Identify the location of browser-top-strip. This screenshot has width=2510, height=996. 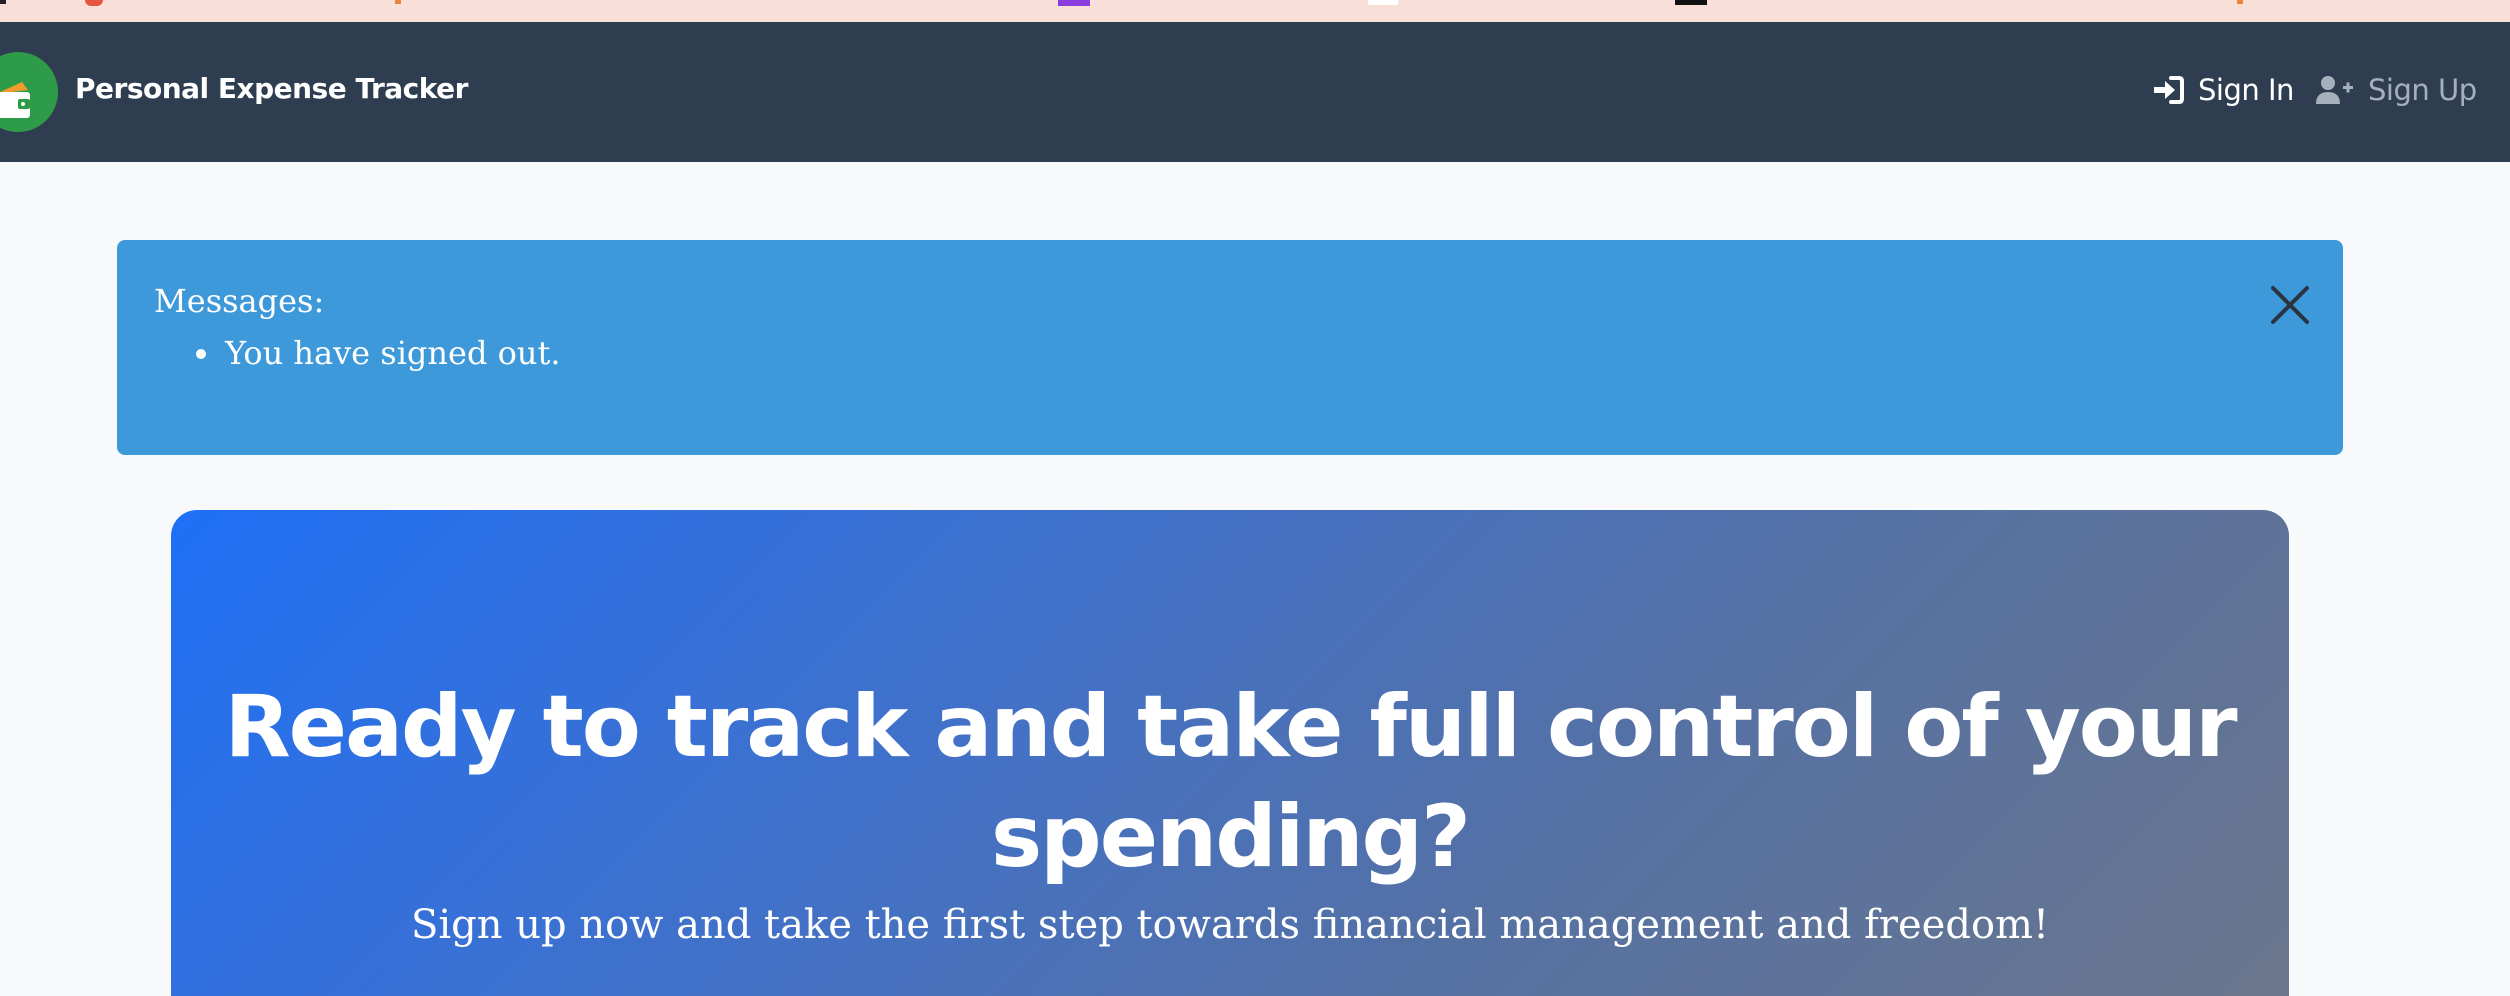
(1255, 11).